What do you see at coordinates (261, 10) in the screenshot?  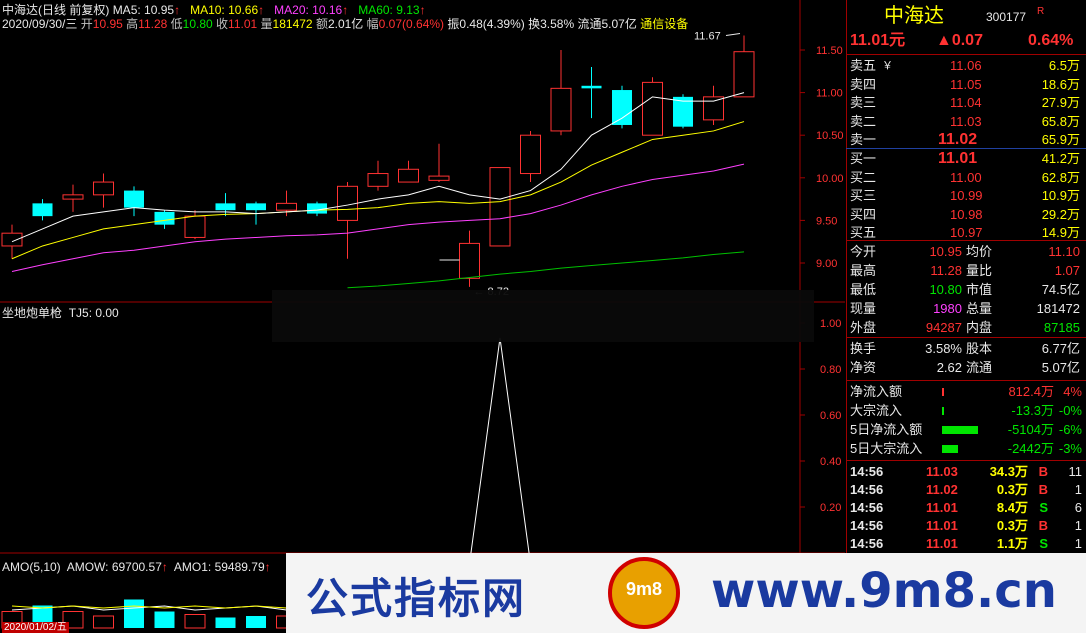 I see `ma10-arrow: ↑` at bounding box center [261, 10].